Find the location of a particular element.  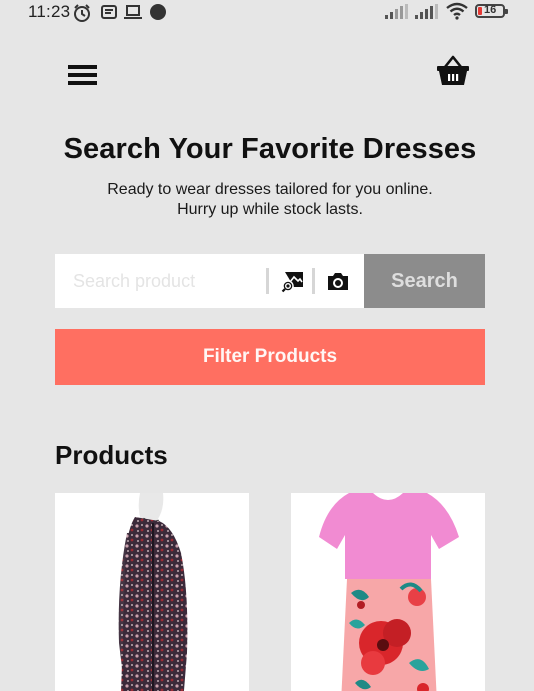

camera-icon is located at coordinates (338, 281).